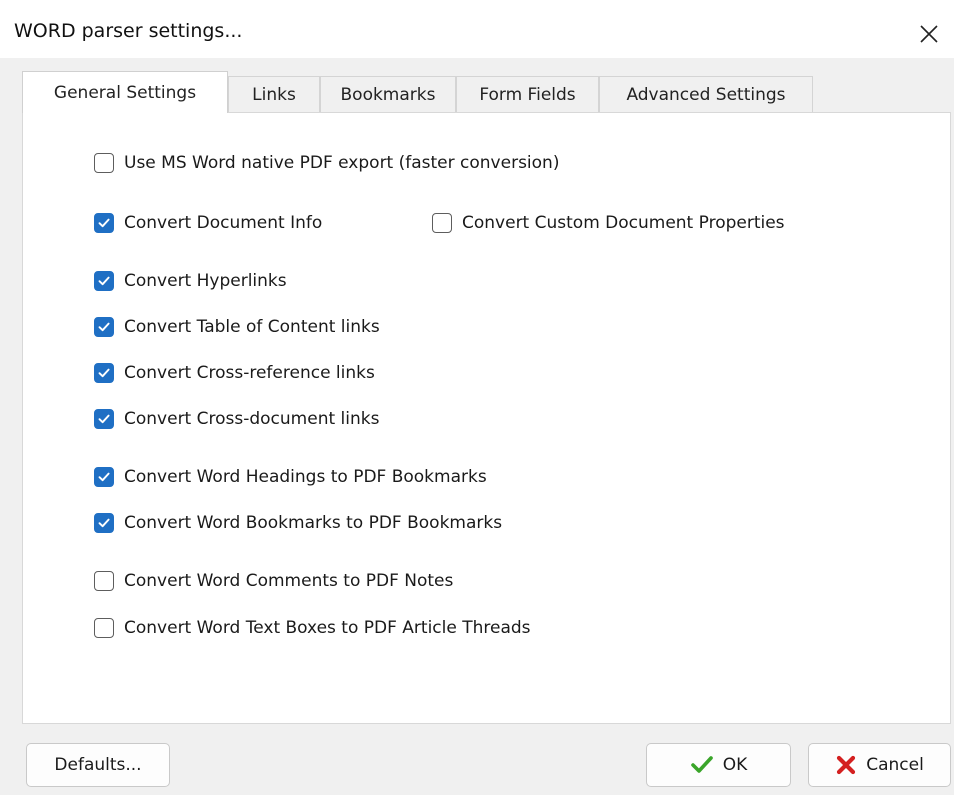 The height and width of the screenshot is (795, 954). I want to click on cancel-label: Cancel, so click(895, 765).